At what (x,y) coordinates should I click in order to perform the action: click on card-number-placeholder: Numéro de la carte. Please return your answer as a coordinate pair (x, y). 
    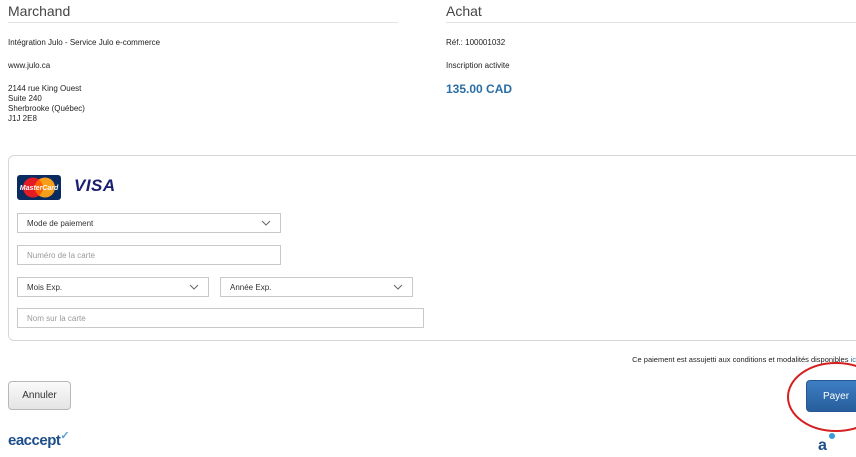
    Looking at the image, I should click on (61, 255).